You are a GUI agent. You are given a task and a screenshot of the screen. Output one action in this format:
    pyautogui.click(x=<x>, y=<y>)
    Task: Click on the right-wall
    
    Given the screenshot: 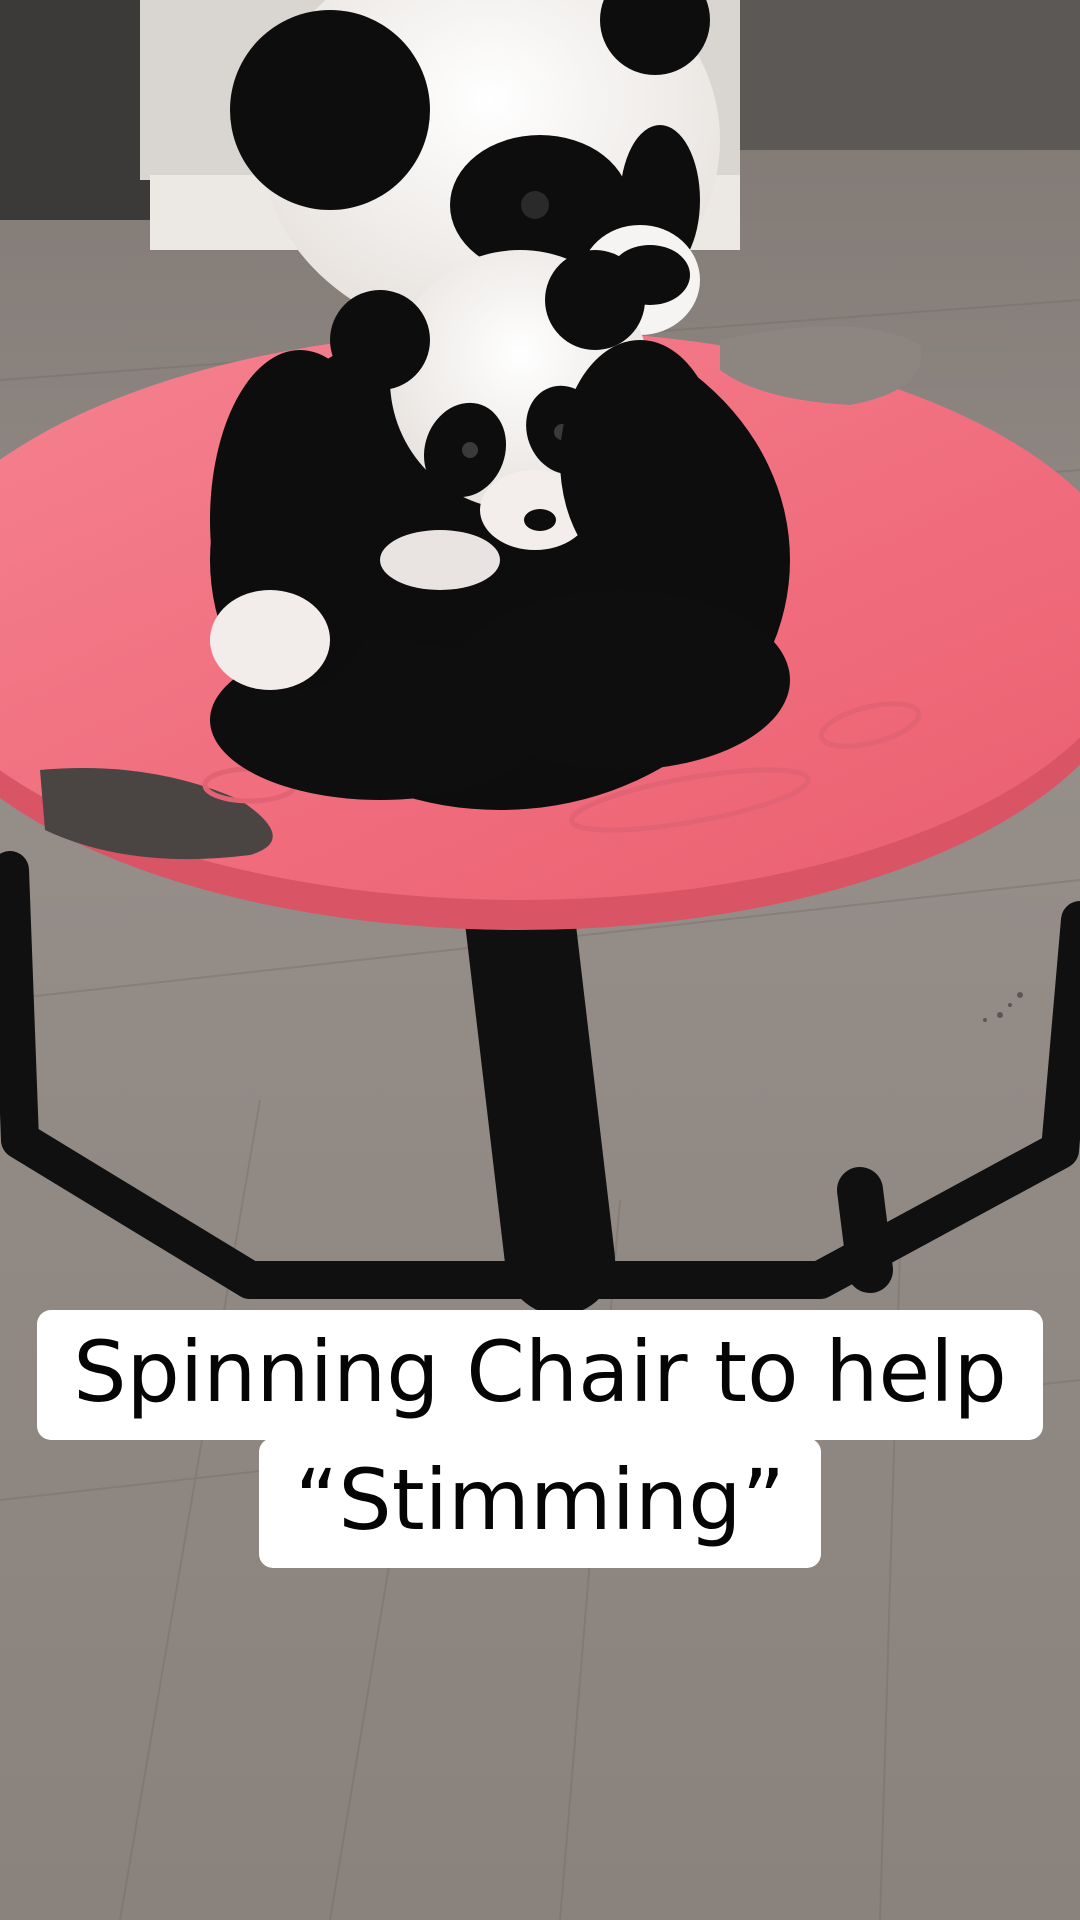 What is the action you would take?
    pyautogui.click(x=910, y=75)
    